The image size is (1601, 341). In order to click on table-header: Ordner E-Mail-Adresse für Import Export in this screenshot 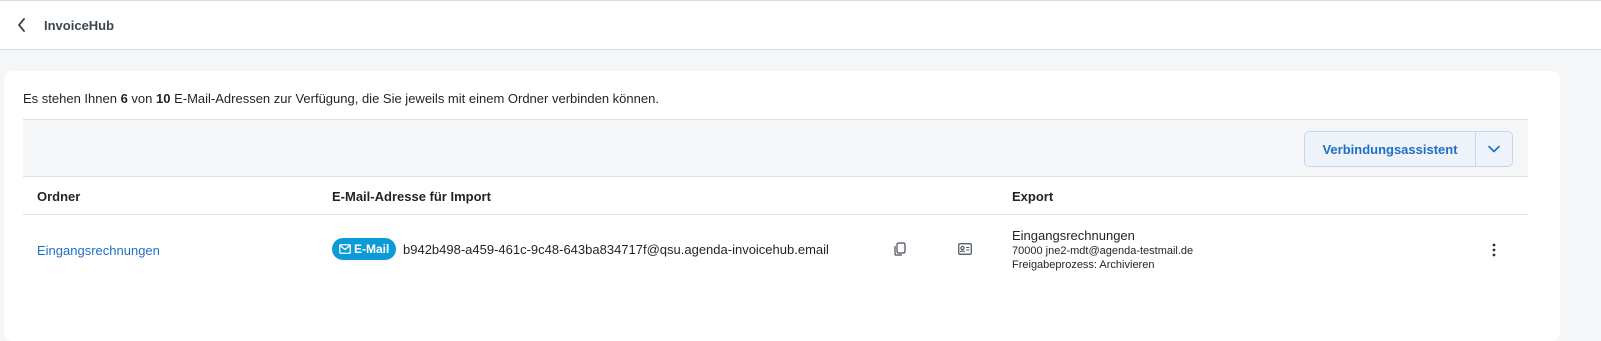, I will do `click(775, 196)`.